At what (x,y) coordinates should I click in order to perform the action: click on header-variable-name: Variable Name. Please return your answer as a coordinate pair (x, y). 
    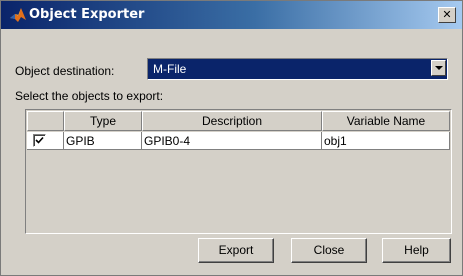
    Looking at the image, I should click on (386, 121).